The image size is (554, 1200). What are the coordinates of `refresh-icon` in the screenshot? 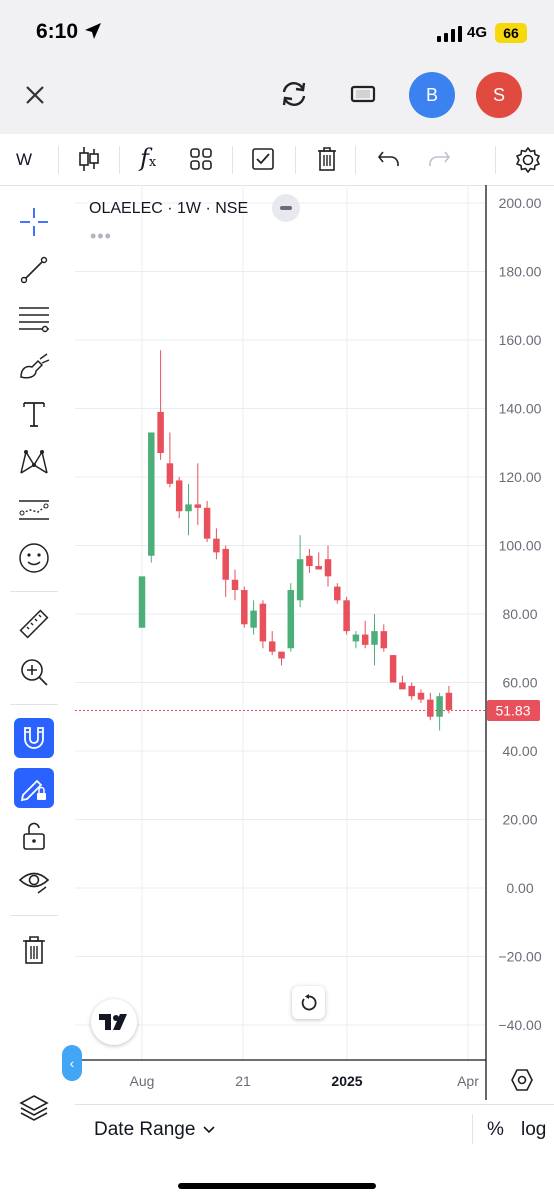 It's located at (294, 94).